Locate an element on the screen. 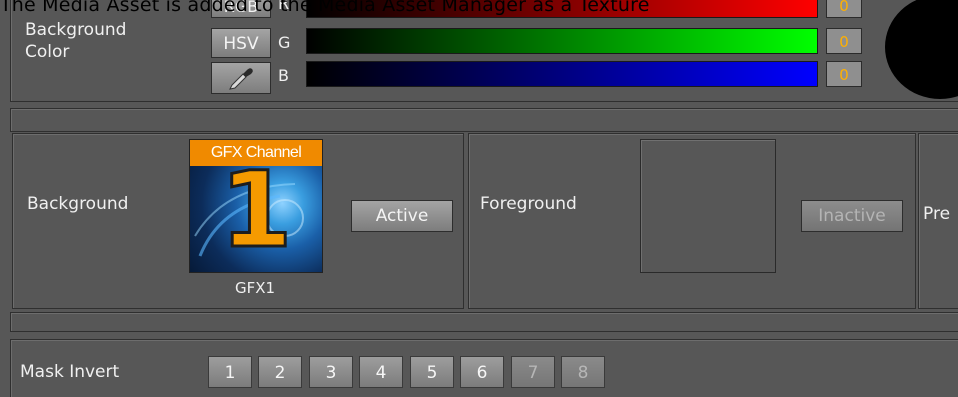  color-picker-button is located at coordinates (241, 78).